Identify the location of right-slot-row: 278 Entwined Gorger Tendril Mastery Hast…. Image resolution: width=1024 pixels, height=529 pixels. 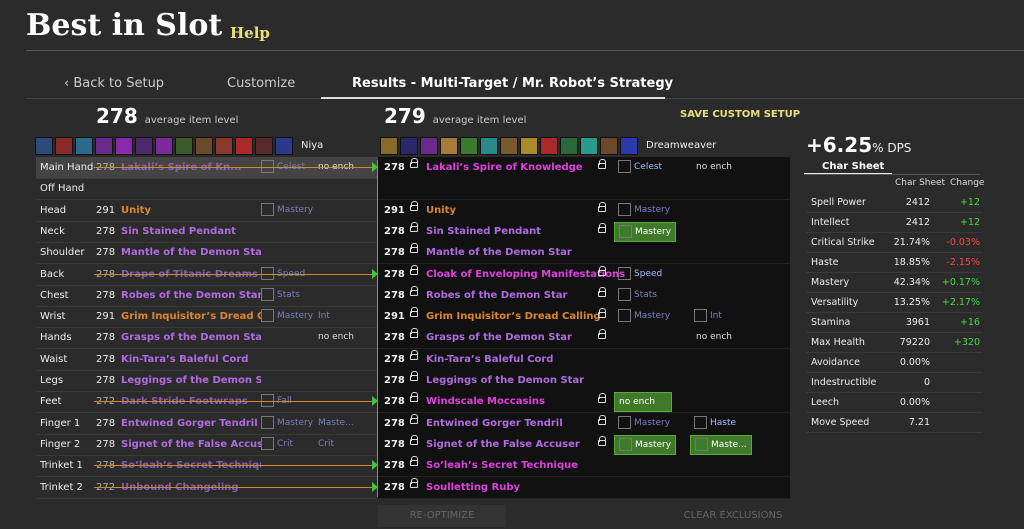
(584, 423).